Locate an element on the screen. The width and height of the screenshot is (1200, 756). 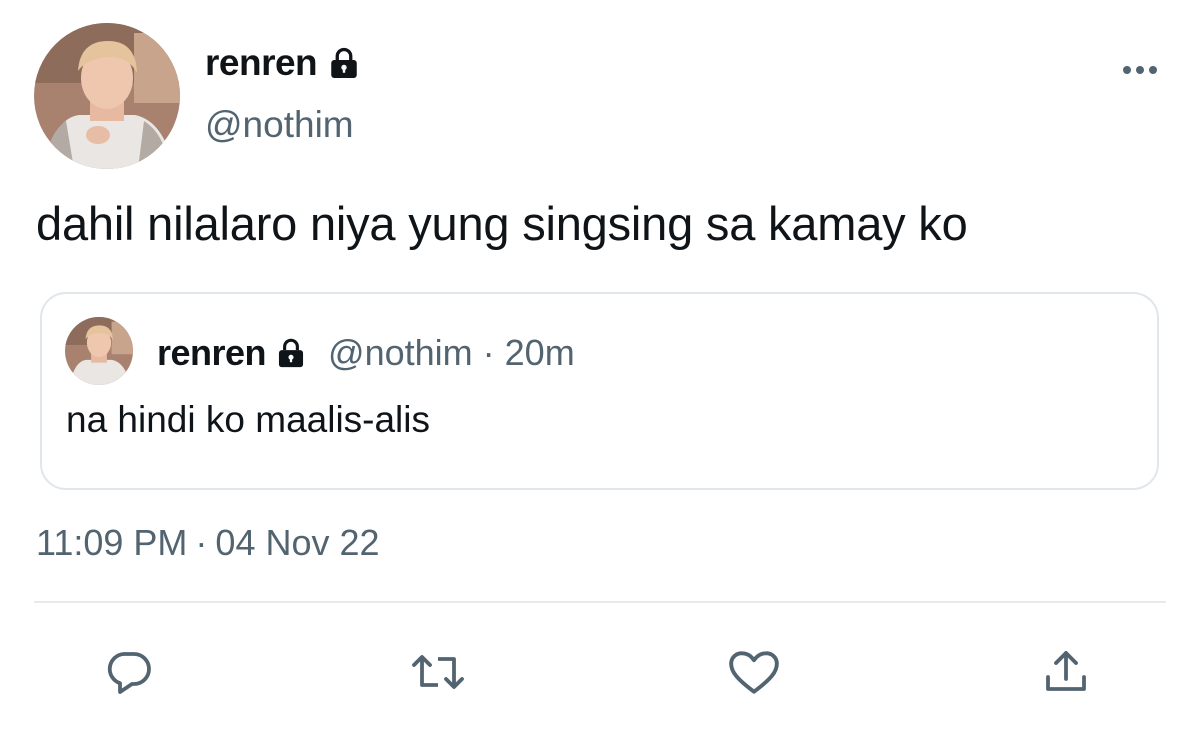
heart-icon is located at coordinates (754, 672).